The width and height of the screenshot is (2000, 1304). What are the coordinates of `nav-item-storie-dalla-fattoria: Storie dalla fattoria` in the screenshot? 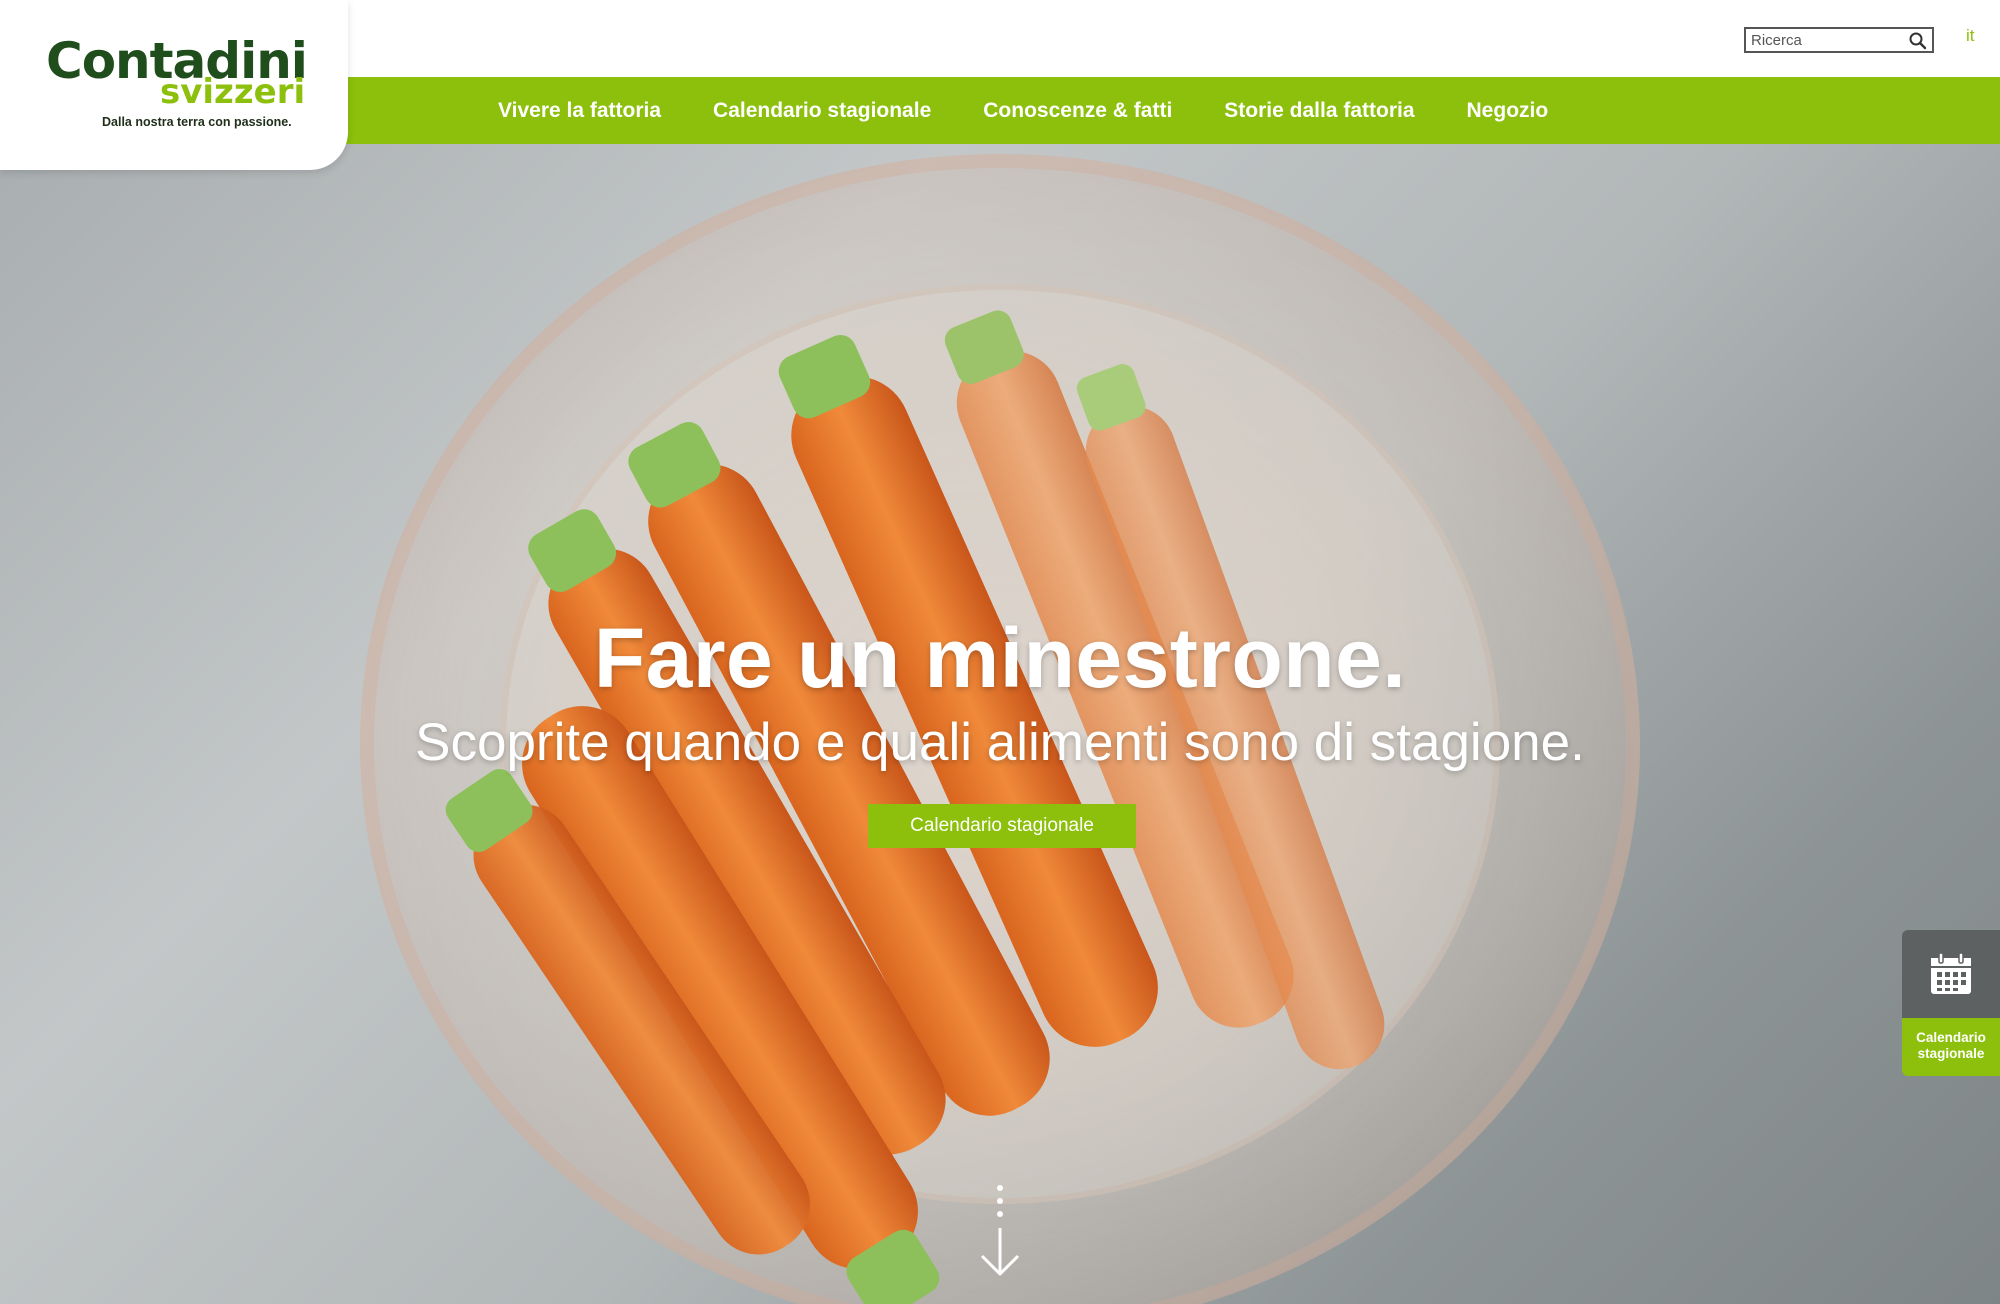 It's located at (1319, 111).